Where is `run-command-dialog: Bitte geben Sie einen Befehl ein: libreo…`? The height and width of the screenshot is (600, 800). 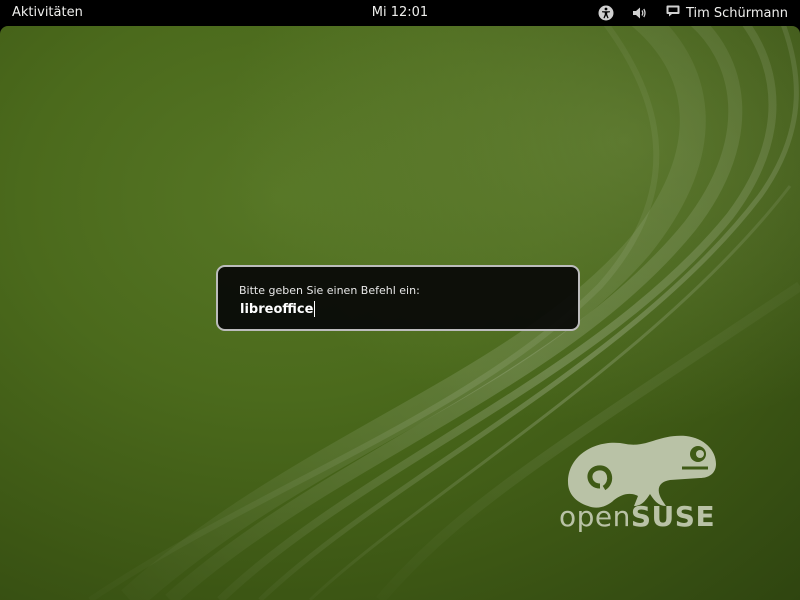
run-command-dialog: Bitte geben Sie einen Befehl ein: libreo… is located at coordinates (398, 298).